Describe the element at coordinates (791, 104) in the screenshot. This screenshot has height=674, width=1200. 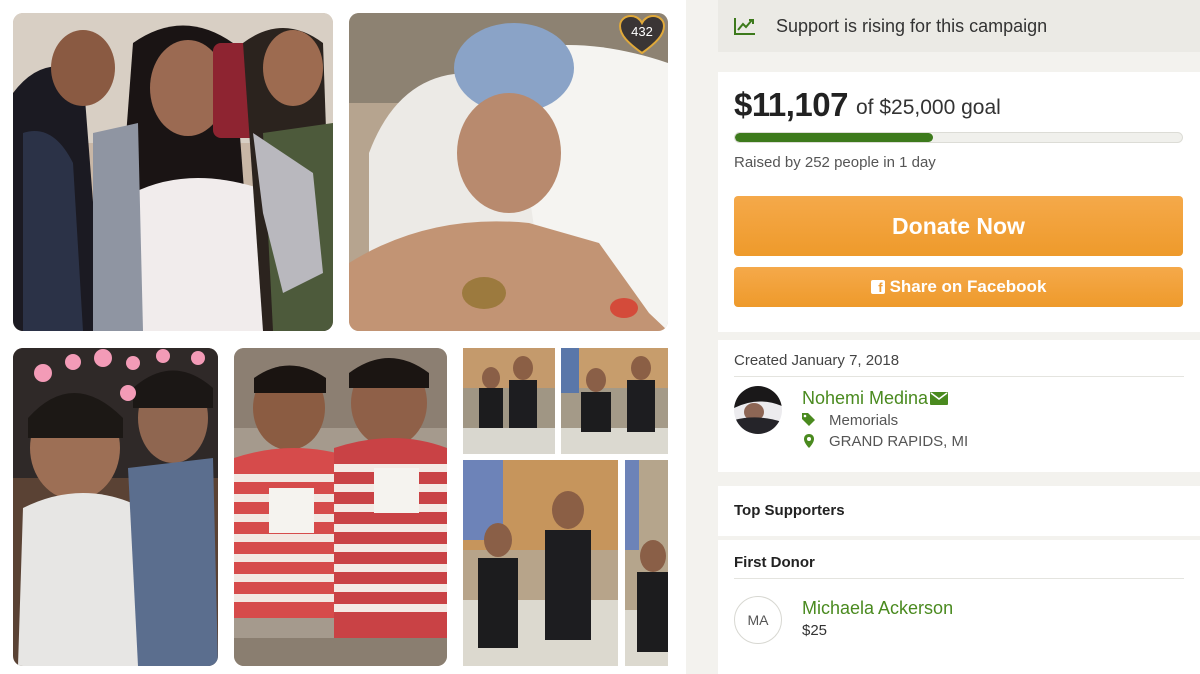
I see `amount-raised: $11,107` at that location.